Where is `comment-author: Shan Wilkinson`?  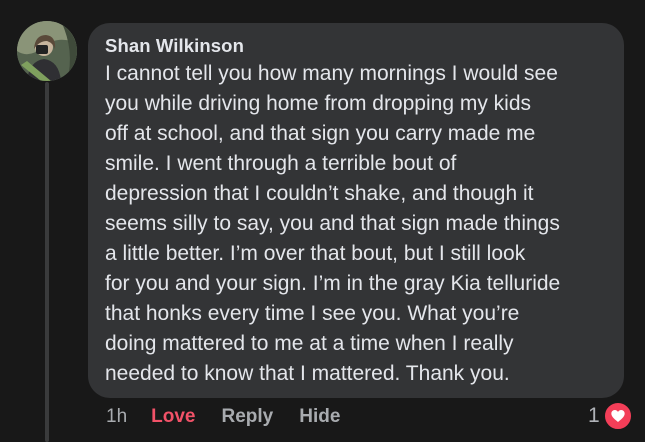 comment-author: Shan Wilkinson is located at coordinates (174, 46).